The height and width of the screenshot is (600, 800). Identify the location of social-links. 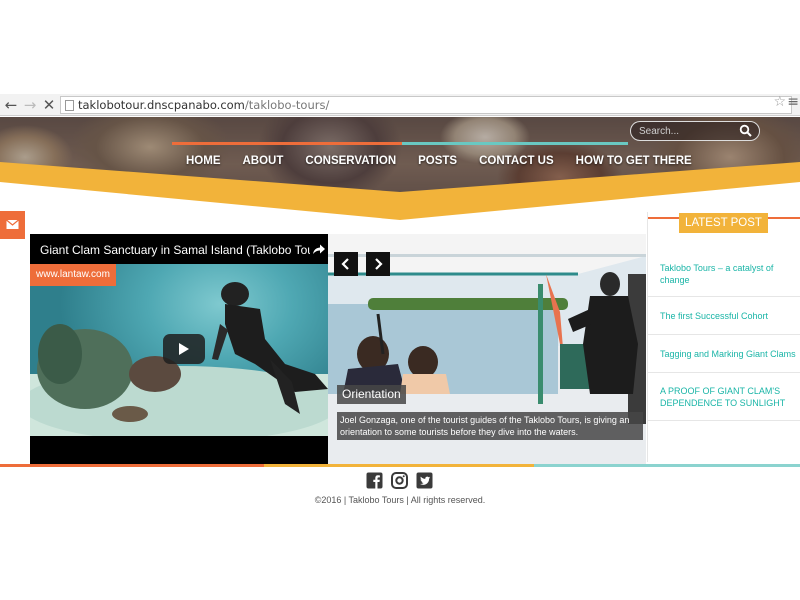
(401, 482).